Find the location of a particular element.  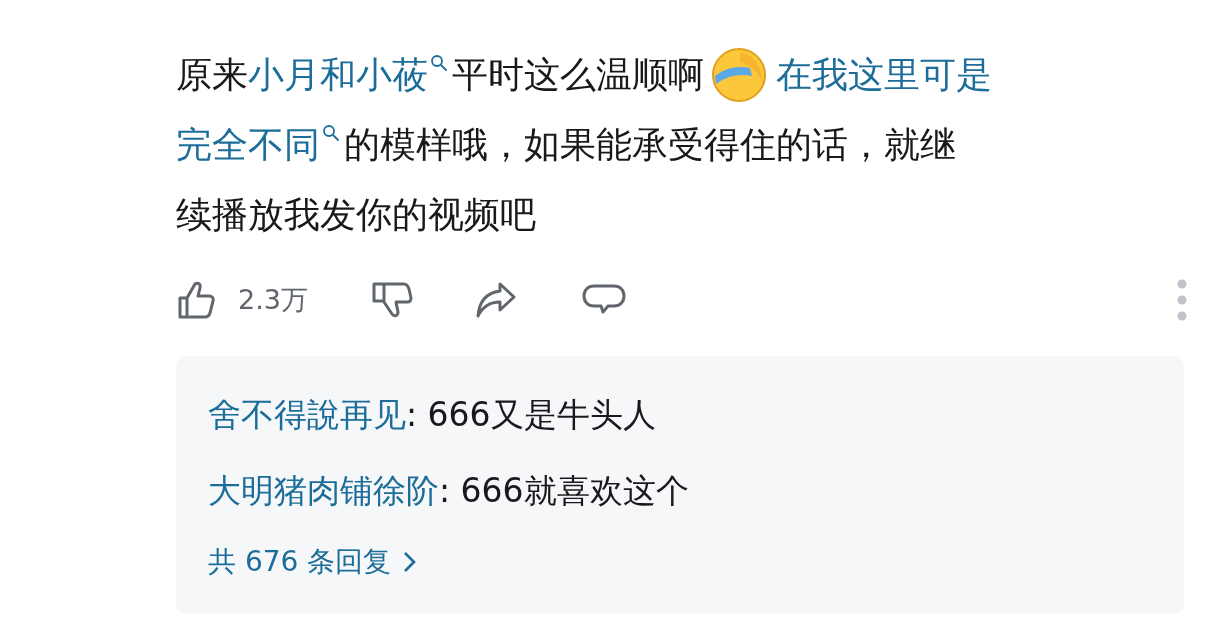

like-button: 2.3万 is located at coordinates (242, 300).